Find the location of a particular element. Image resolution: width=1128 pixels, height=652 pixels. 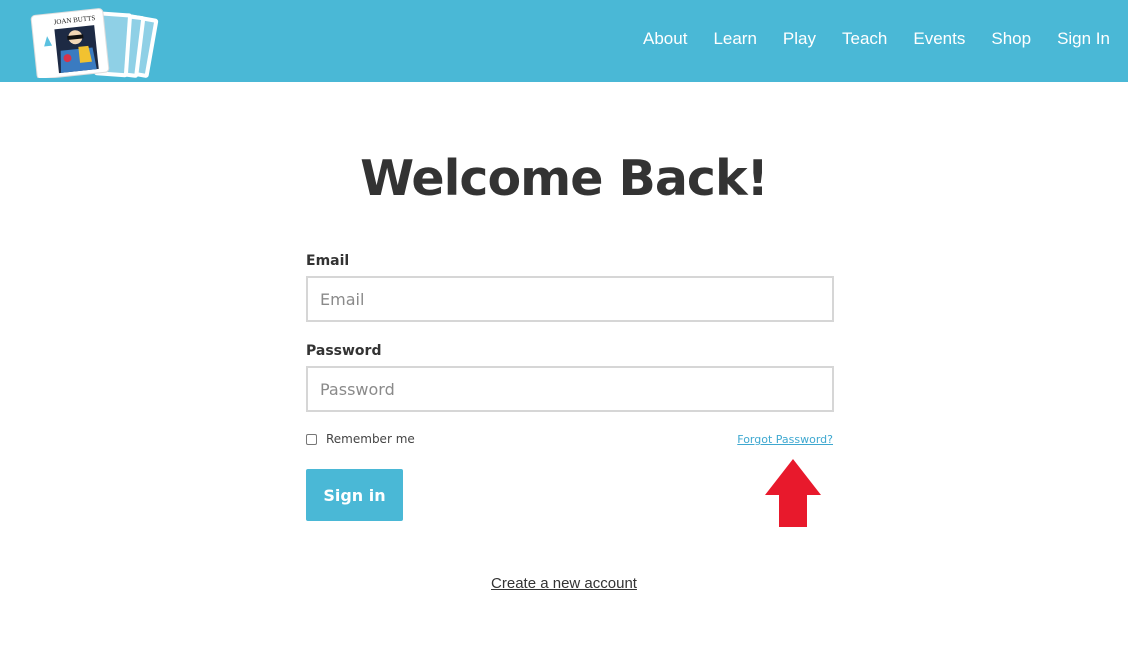

site-logo: JOAN BUTTS is located at coordinates (95, 41).